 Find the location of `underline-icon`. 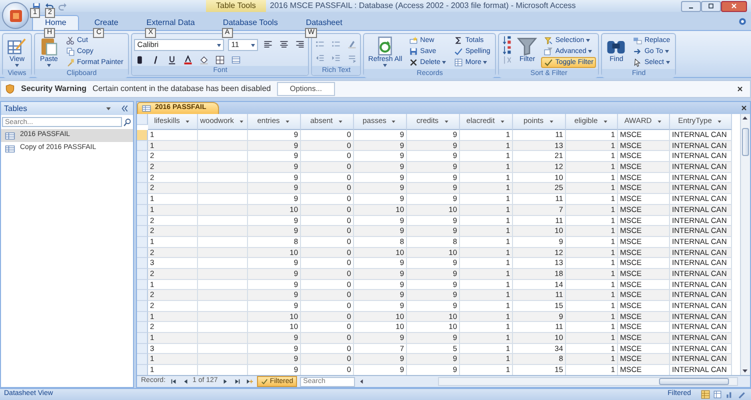

underline-icon is located at coordinates (172, 60).